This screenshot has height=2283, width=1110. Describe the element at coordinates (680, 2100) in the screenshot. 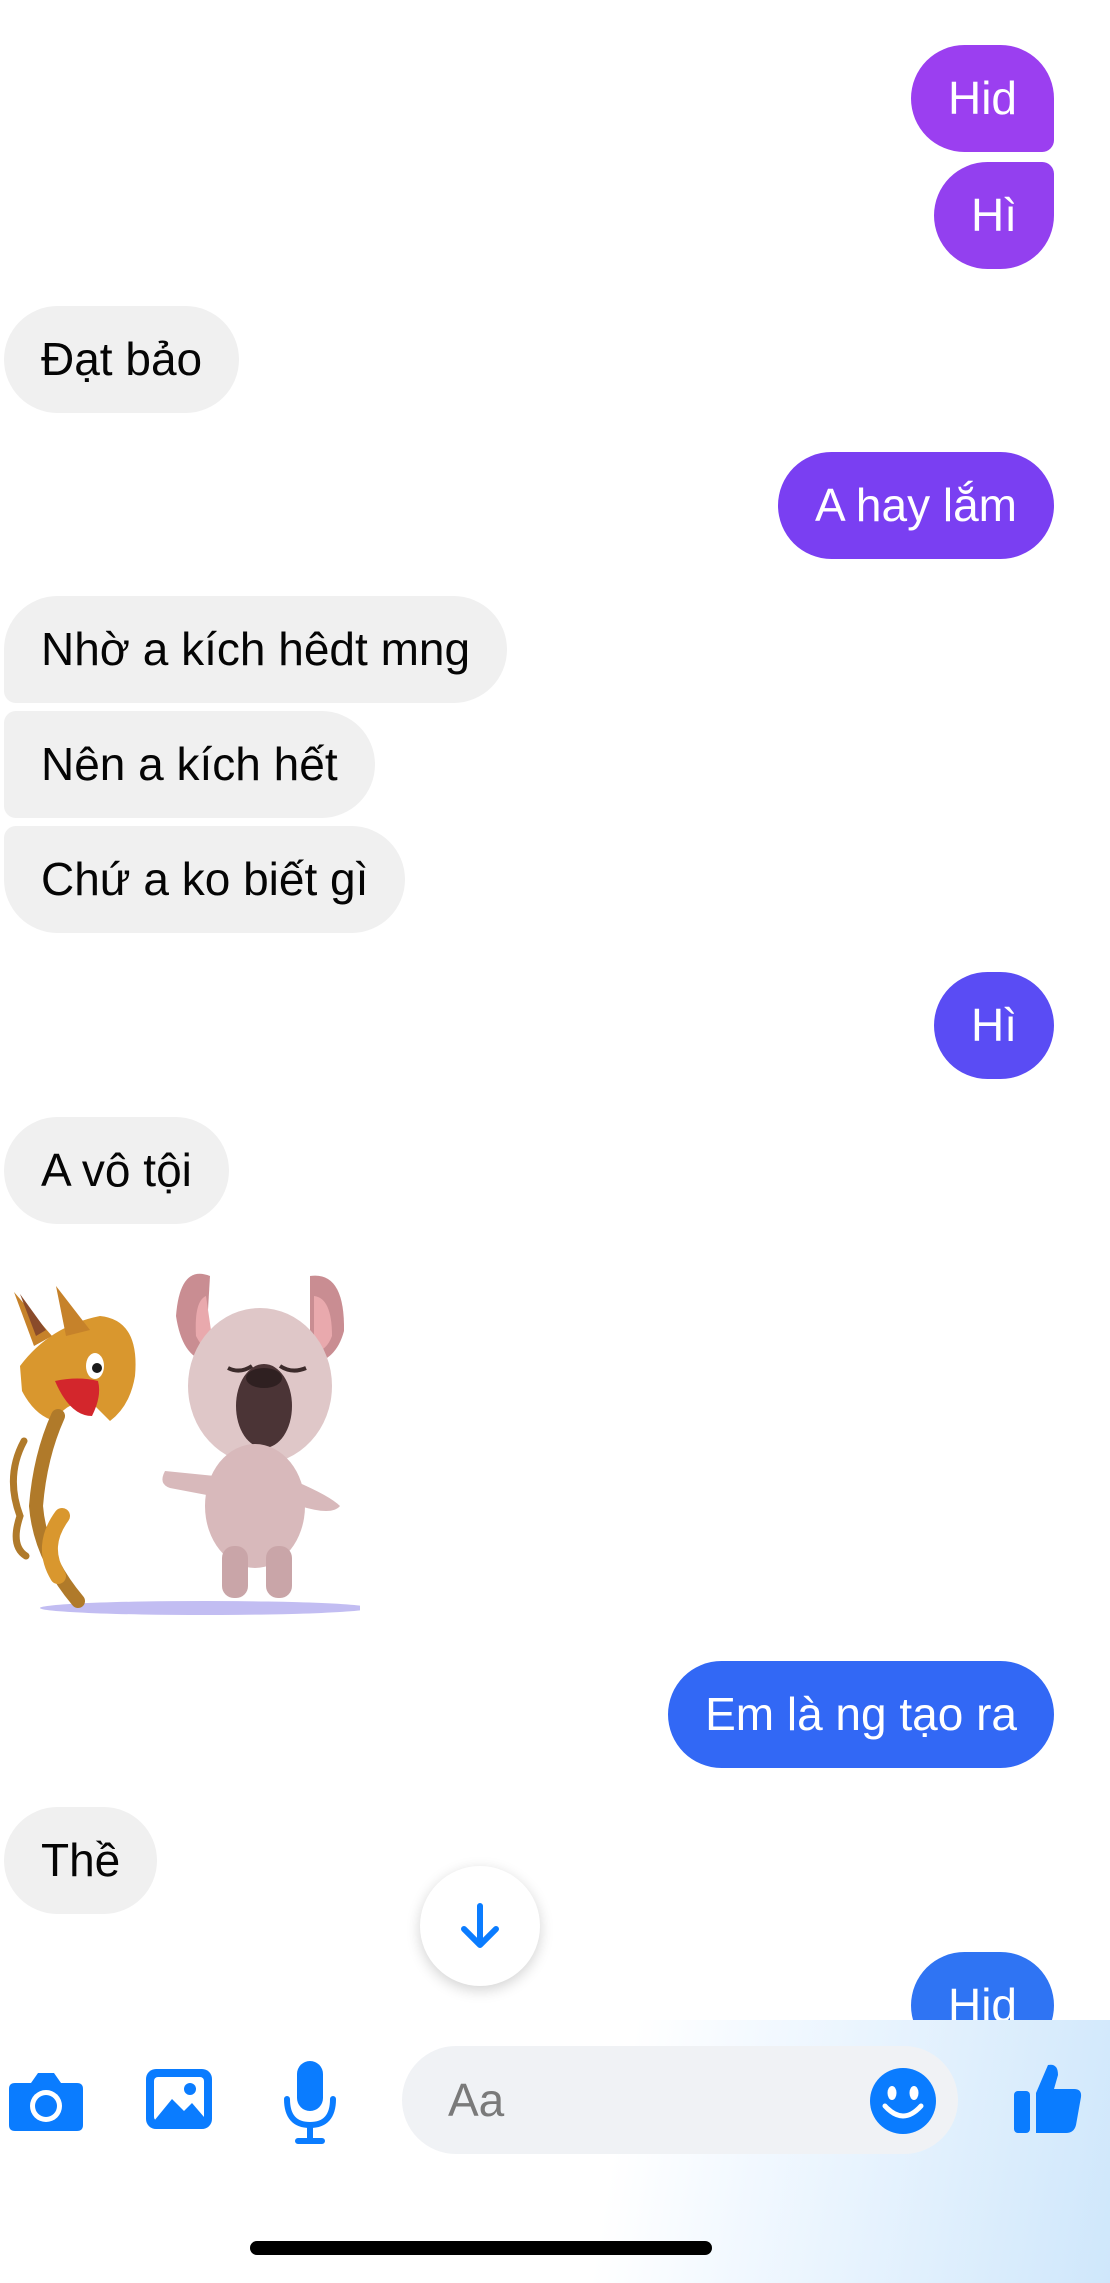

I see `message-input: Aa` at that location.